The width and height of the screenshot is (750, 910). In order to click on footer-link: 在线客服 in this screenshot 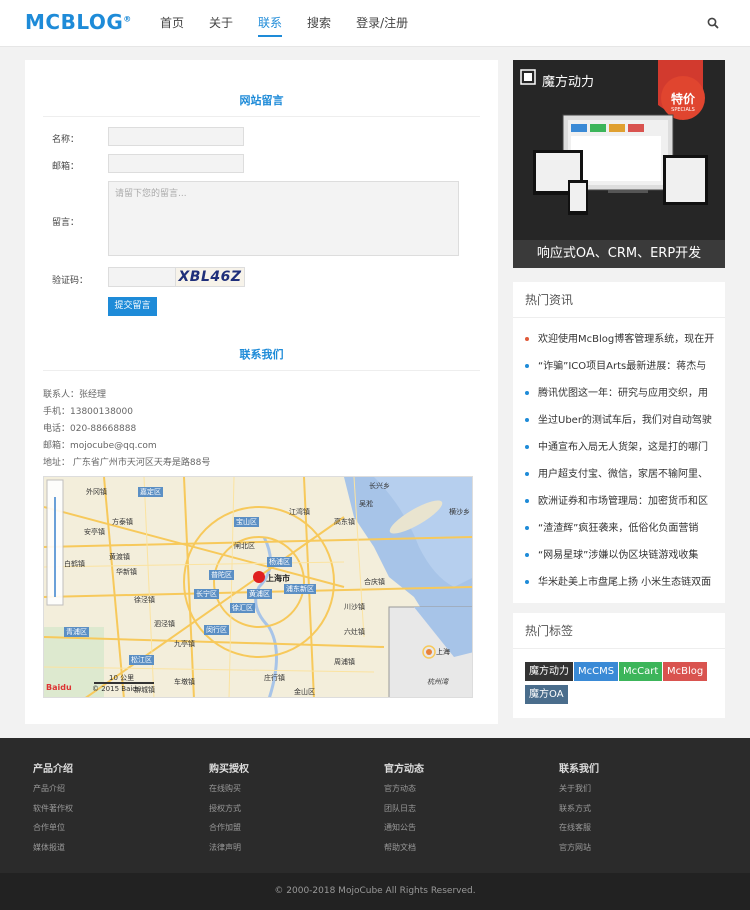, I will do `click(579, 832)`.